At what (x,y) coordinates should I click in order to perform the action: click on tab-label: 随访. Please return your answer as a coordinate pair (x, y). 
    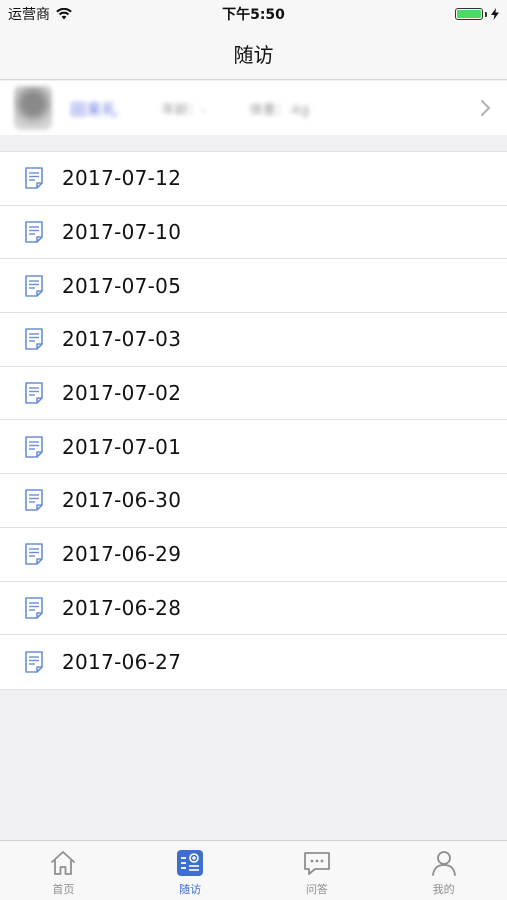
    Looking at the image, I should click on (190, 889).